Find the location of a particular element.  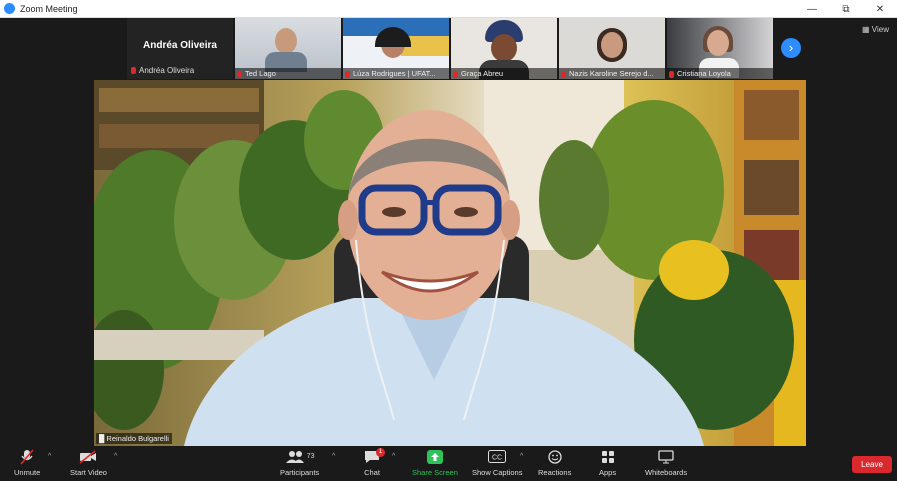

participant-thumbnail: Cristiana Loyola is located at coordinates (720, 48).